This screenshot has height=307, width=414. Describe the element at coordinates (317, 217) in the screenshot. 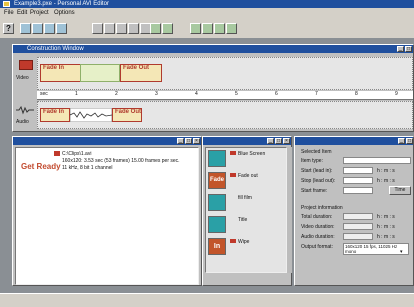

I see `total-duration-label: Total duration:` at that location.